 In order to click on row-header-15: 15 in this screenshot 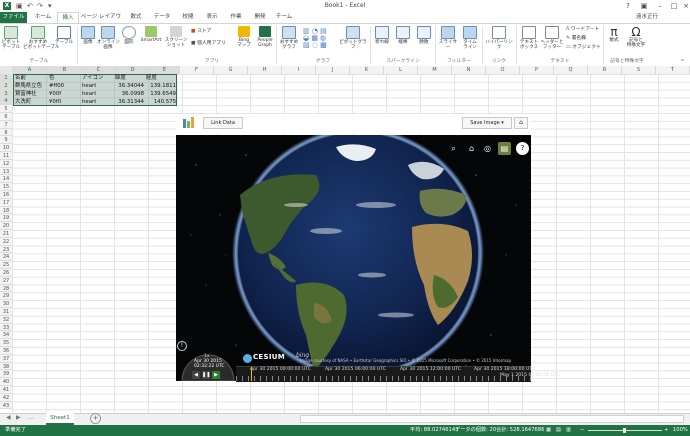, I will do `click(6, 187)`.